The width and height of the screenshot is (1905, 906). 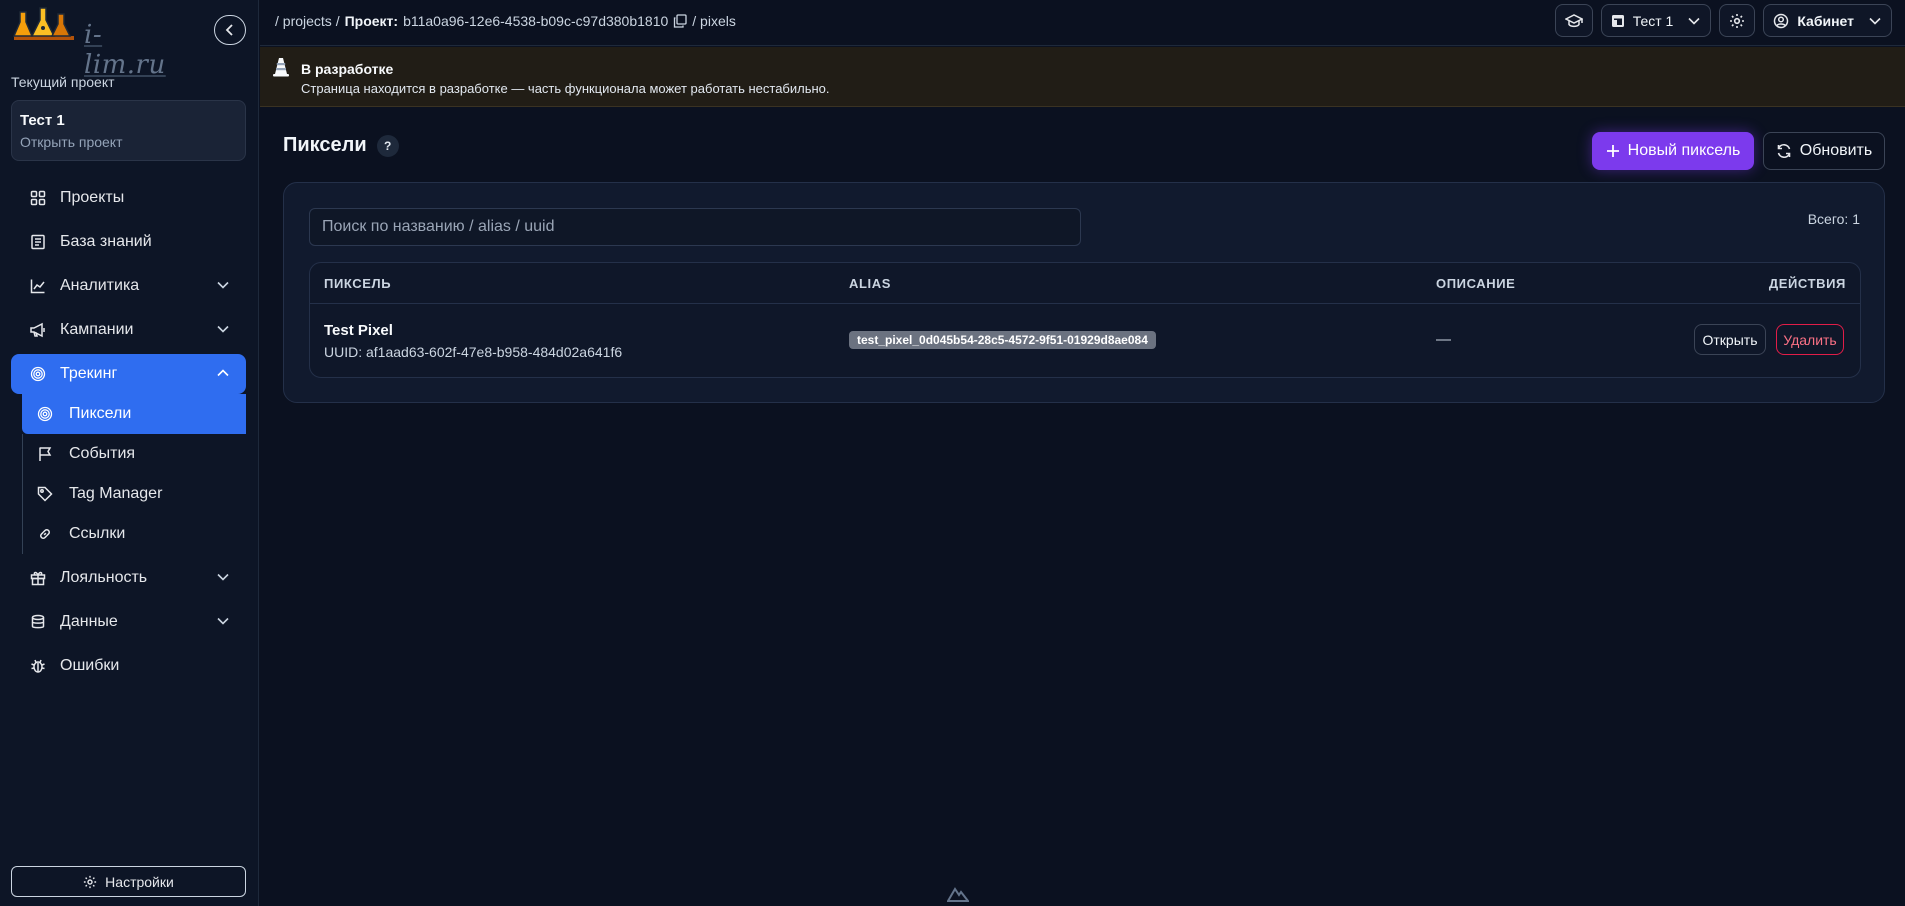 What do you see at coordinates (870, 283) in the screenshot?
I see `column-header-alias: ALIAS` at bounding box center [870, 283].